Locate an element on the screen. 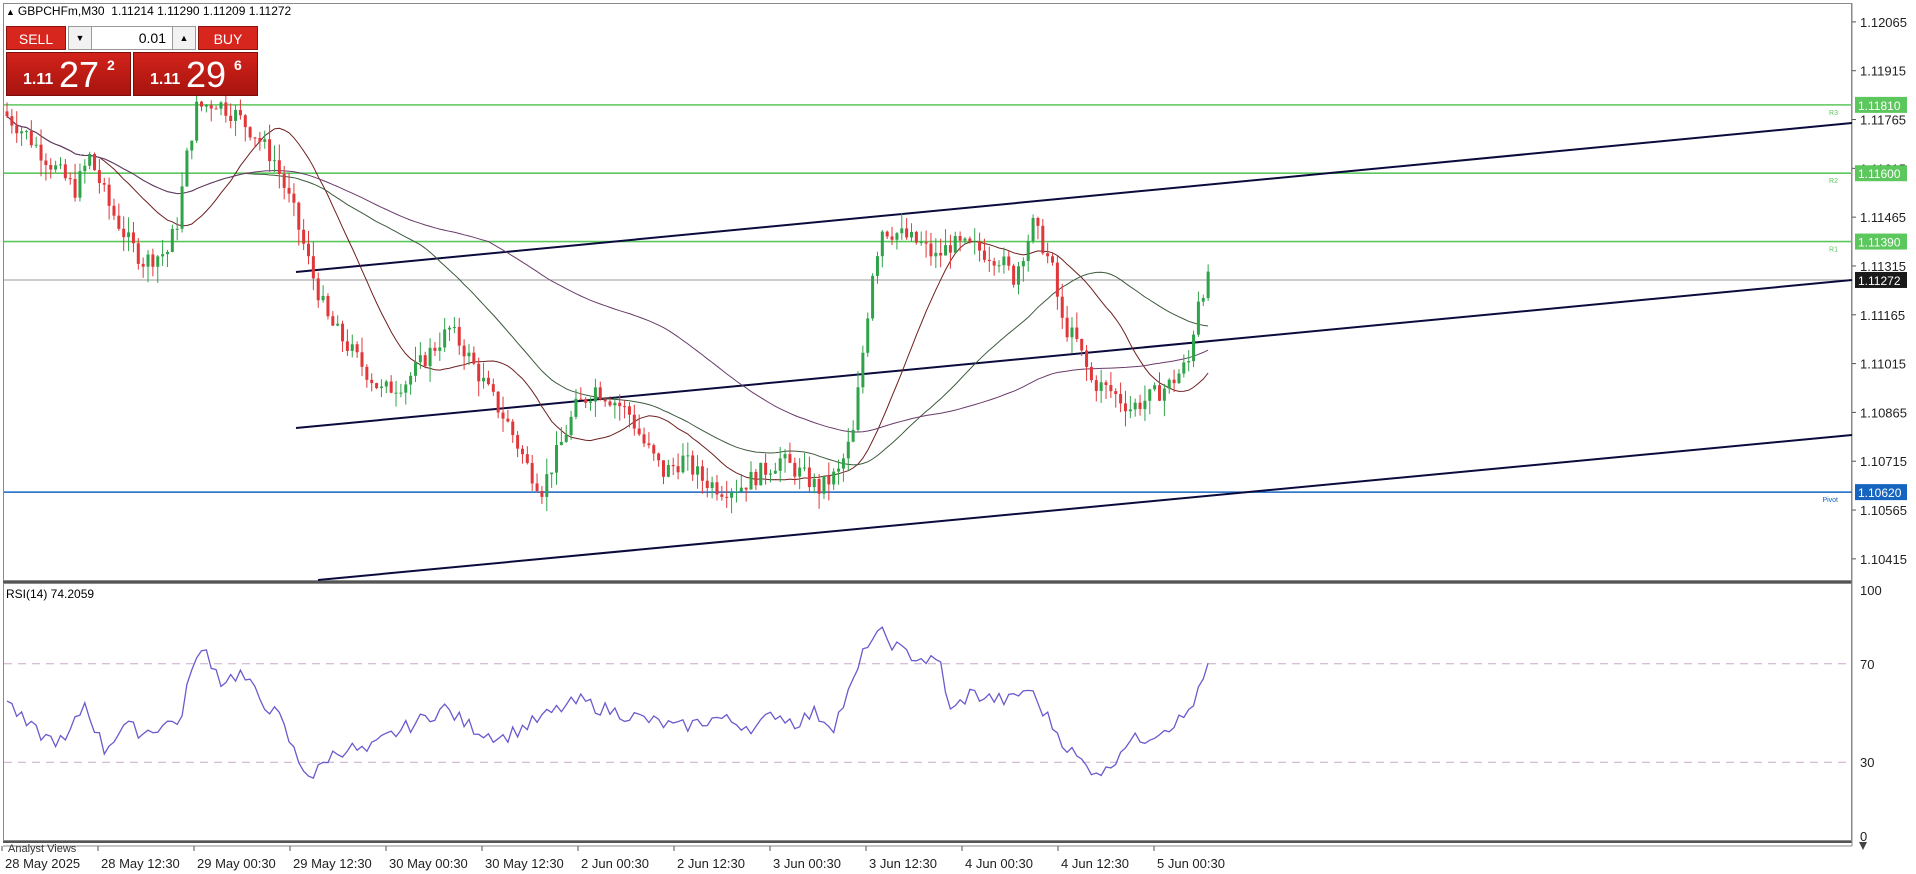 The width and height of the screenshot is (1916, 874). one-click-trading-panel: SELL ▼ ▲ BUY 1.11 27 2 1.11 29 6 is located at coordinates (132, 61).